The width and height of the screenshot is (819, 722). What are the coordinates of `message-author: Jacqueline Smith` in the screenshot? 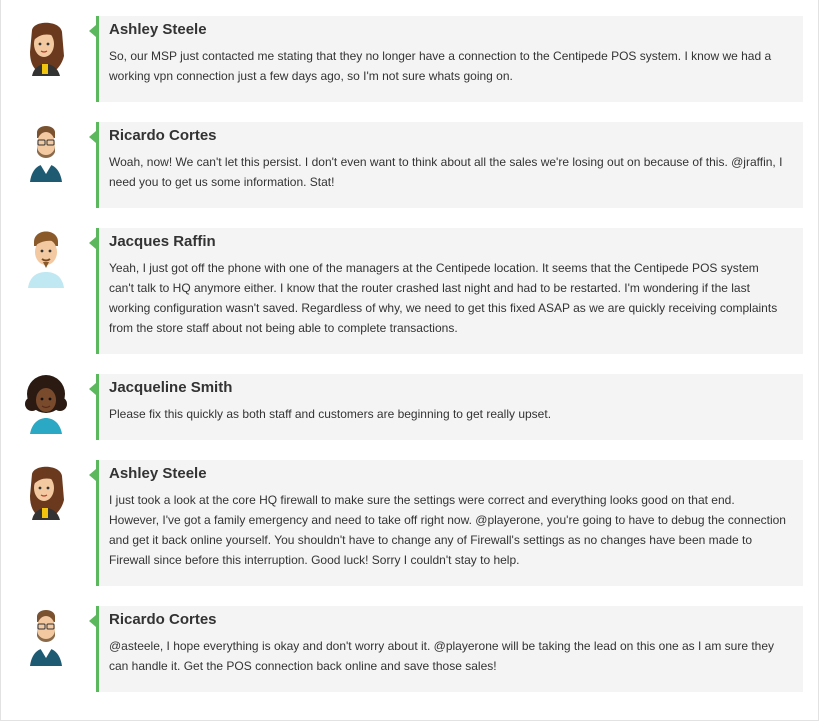 It's located at (171, 387).